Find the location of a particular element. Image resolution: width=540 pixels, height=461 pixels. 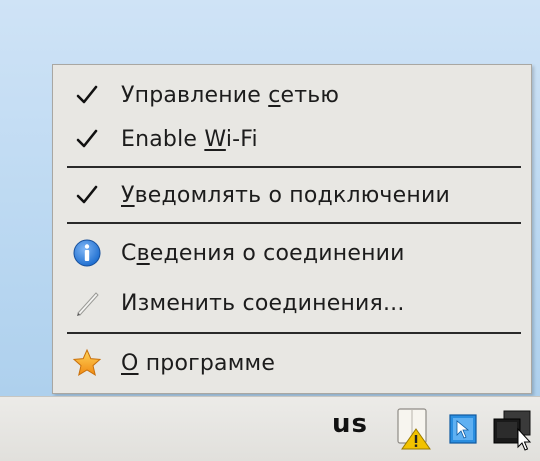

menu-item-about: О программе is located at coordinates (292, 363).